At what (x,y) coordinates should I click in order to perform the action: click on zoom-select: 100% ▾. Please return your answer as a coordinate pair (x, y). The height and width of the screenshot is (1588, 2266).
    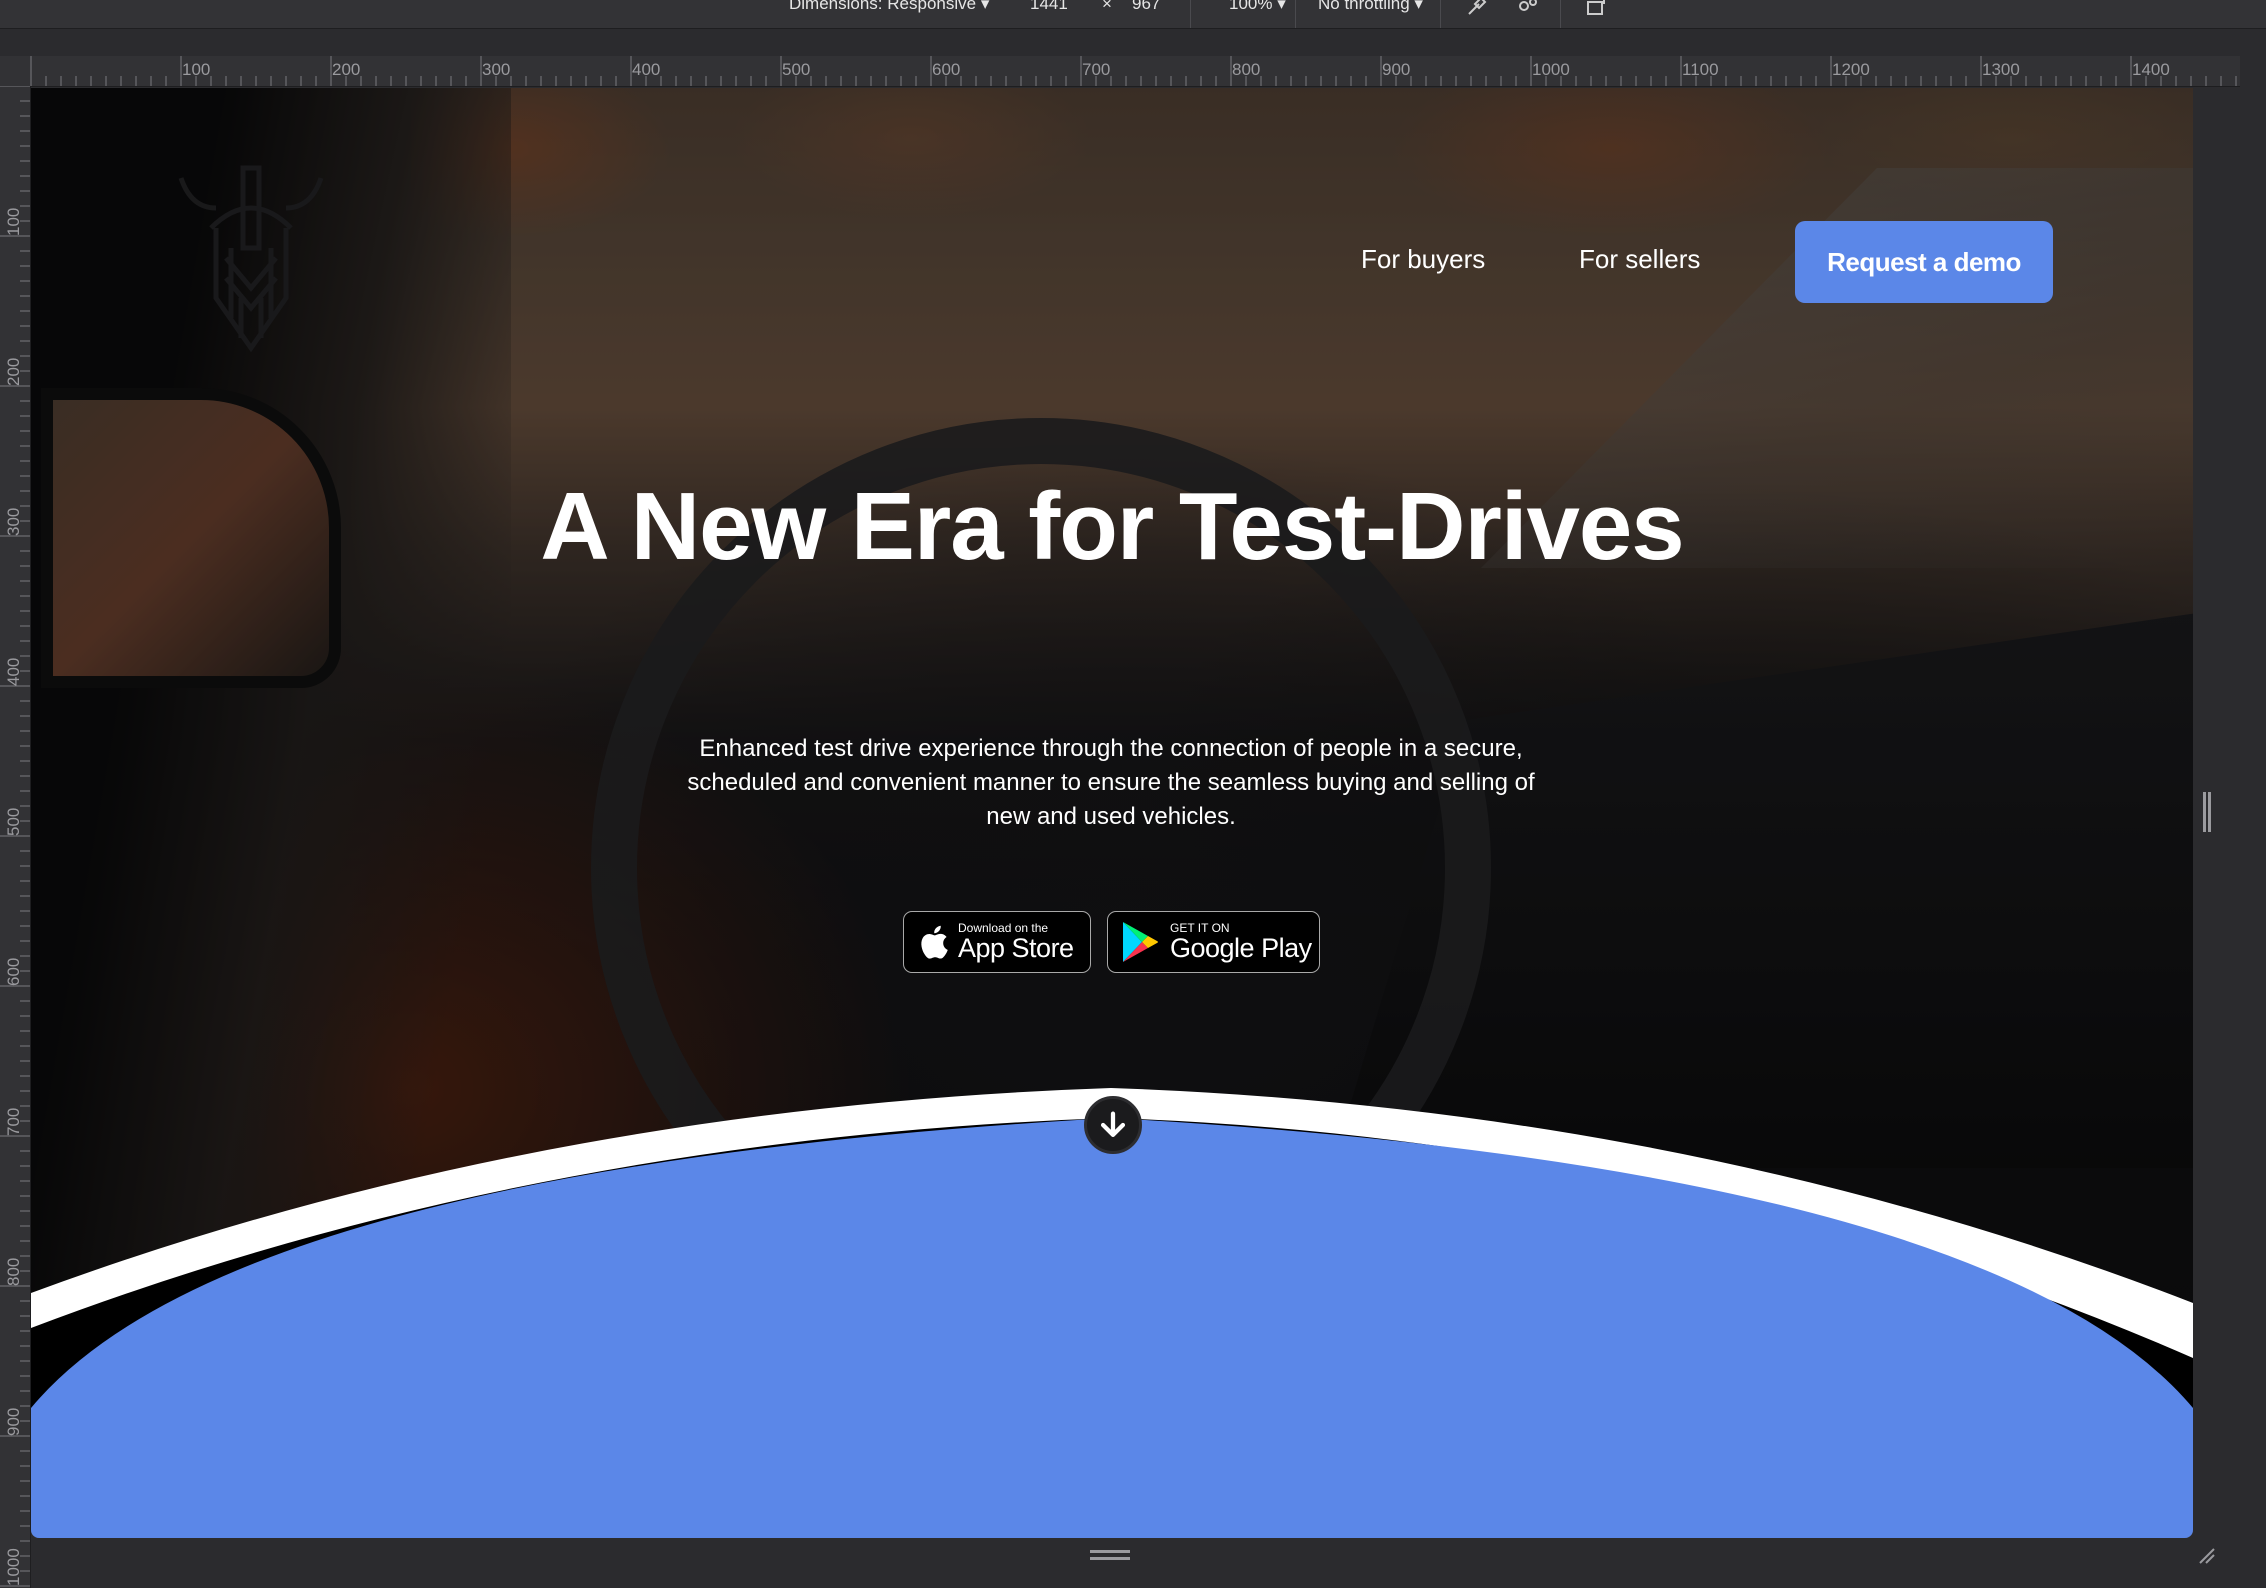
    Looking at the image, I should click on (1257, 7).